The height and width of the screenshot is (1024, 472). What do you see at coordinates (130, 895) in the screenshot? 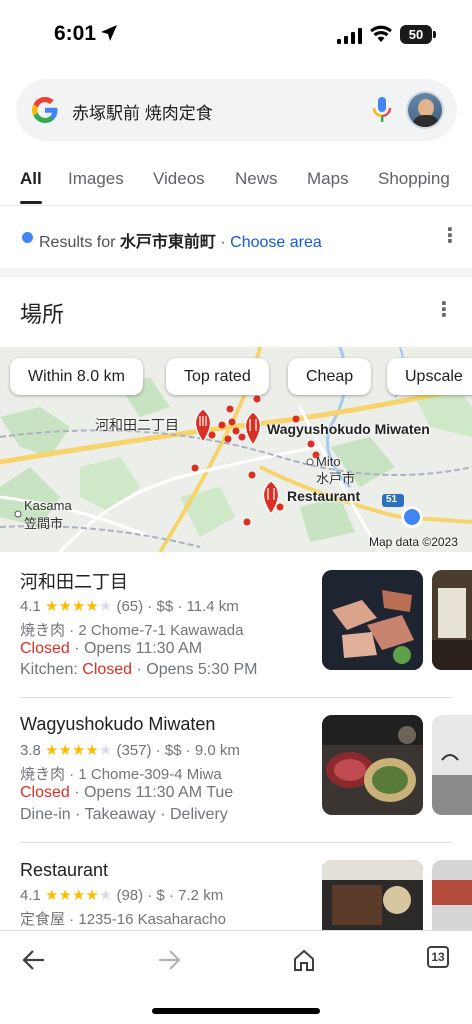
I see `place-reviews: (98)` at bounding box center [130, 895].